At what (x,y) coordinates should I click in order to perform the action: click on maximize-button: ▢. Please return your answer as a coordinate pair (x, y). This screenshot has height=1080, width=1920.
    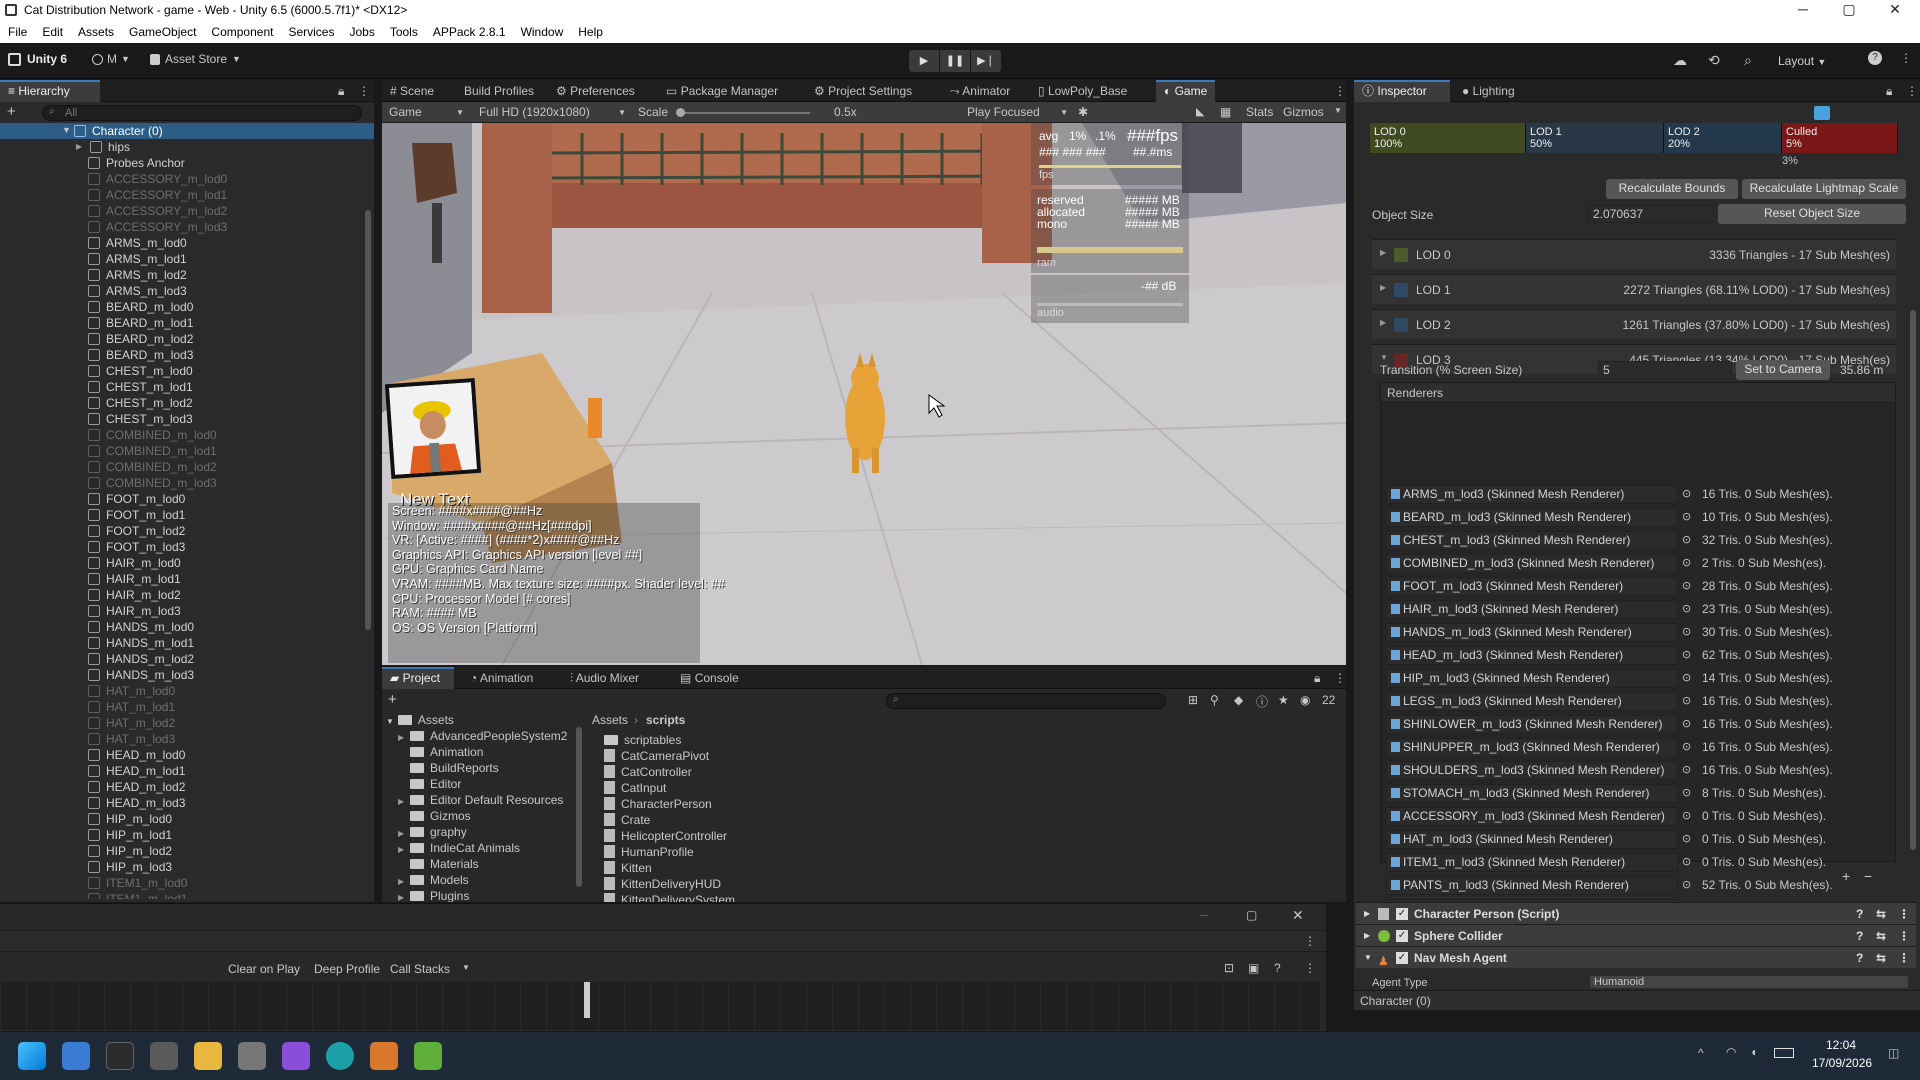
    Looking at the image, I should click on (1849, 11).